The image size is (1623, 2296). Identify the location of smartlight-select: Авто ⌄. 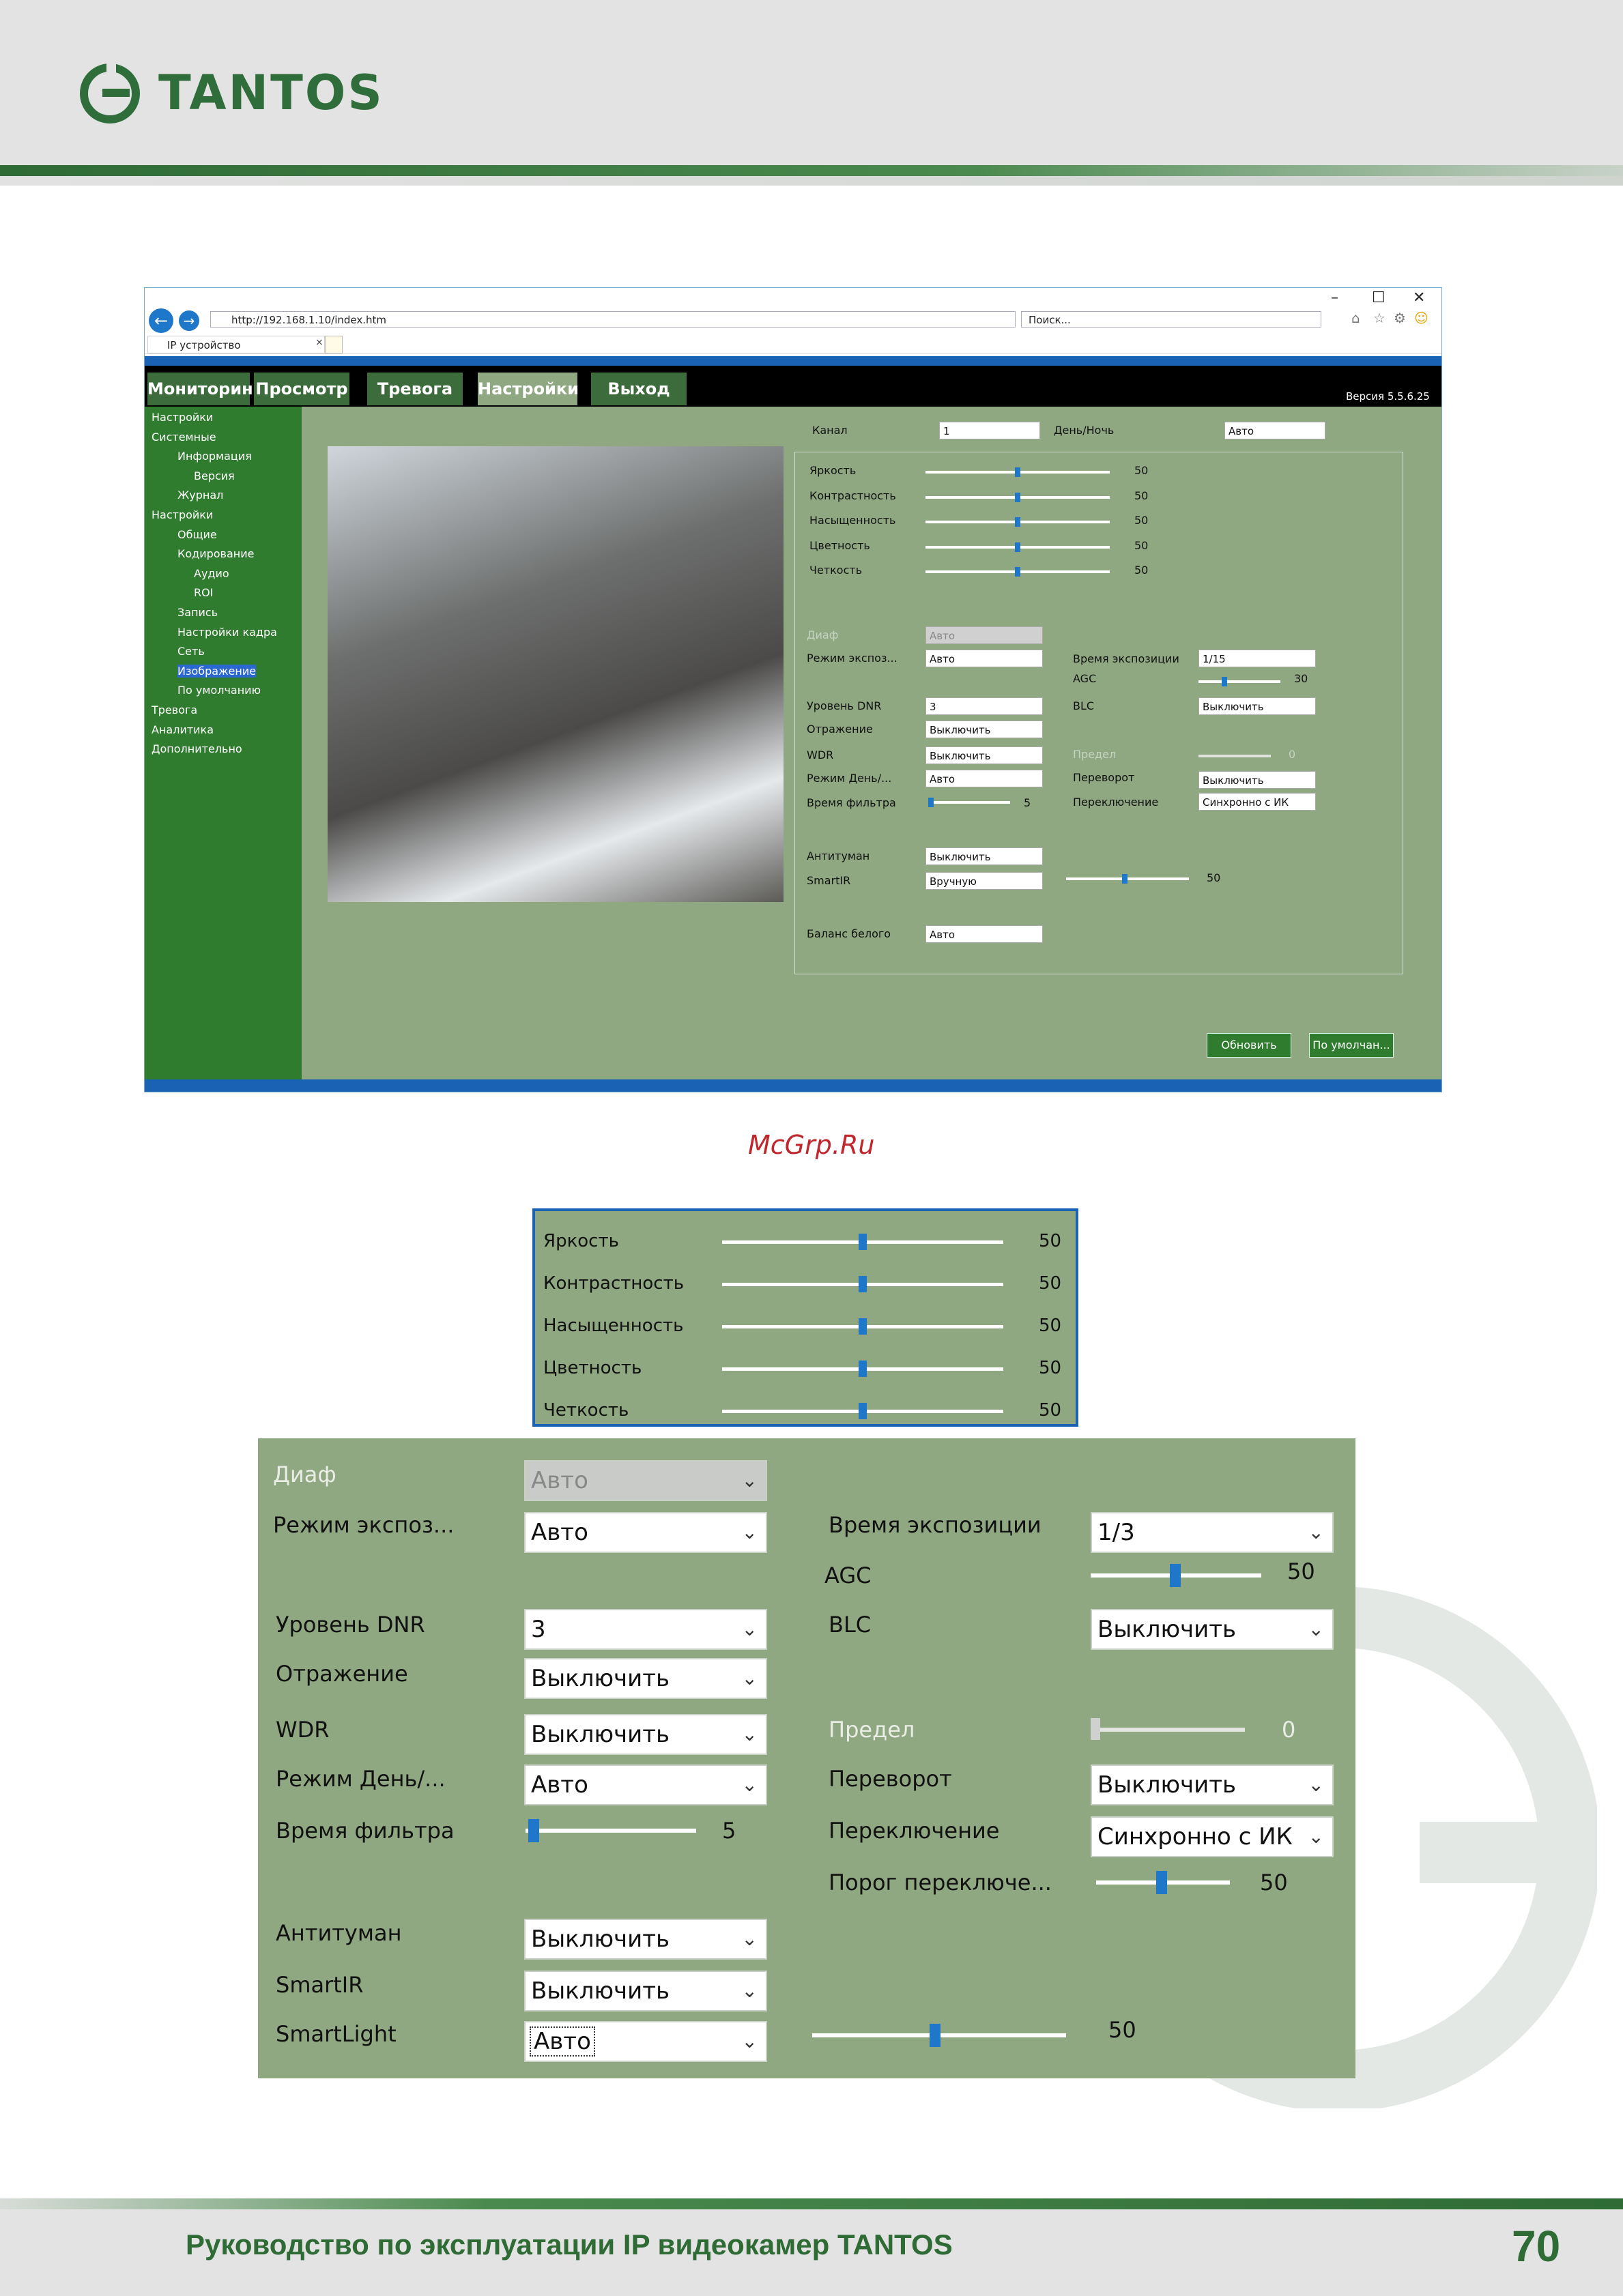
(645, 2041).